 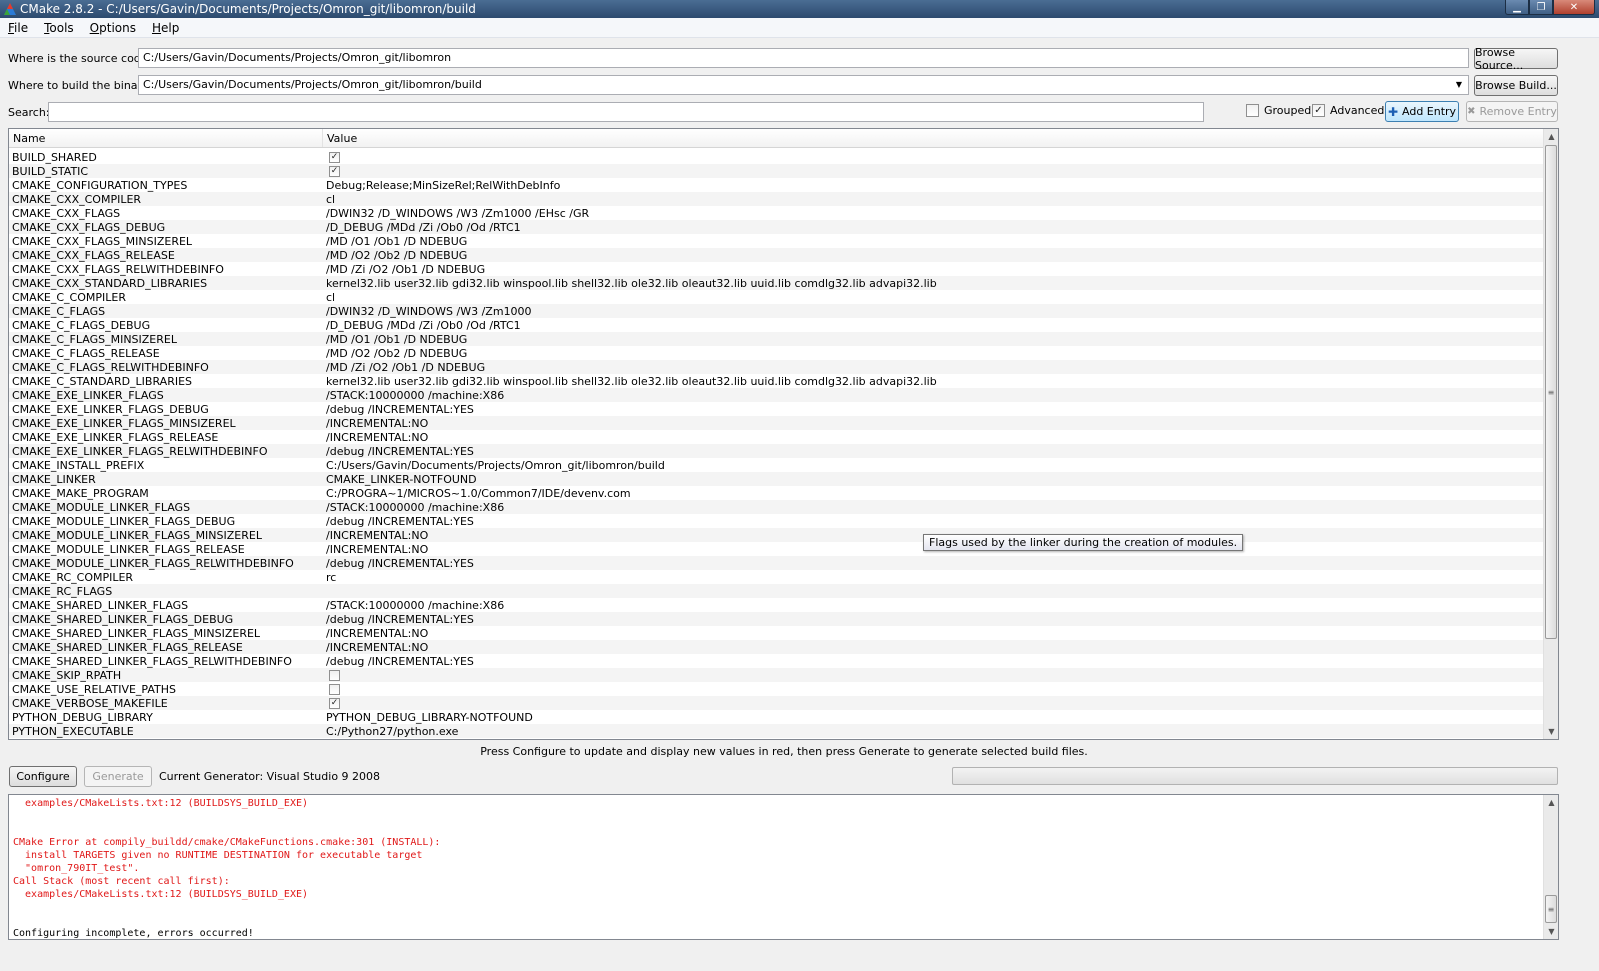 I want to click on menu-item: Help, so click(x=165, y=28).